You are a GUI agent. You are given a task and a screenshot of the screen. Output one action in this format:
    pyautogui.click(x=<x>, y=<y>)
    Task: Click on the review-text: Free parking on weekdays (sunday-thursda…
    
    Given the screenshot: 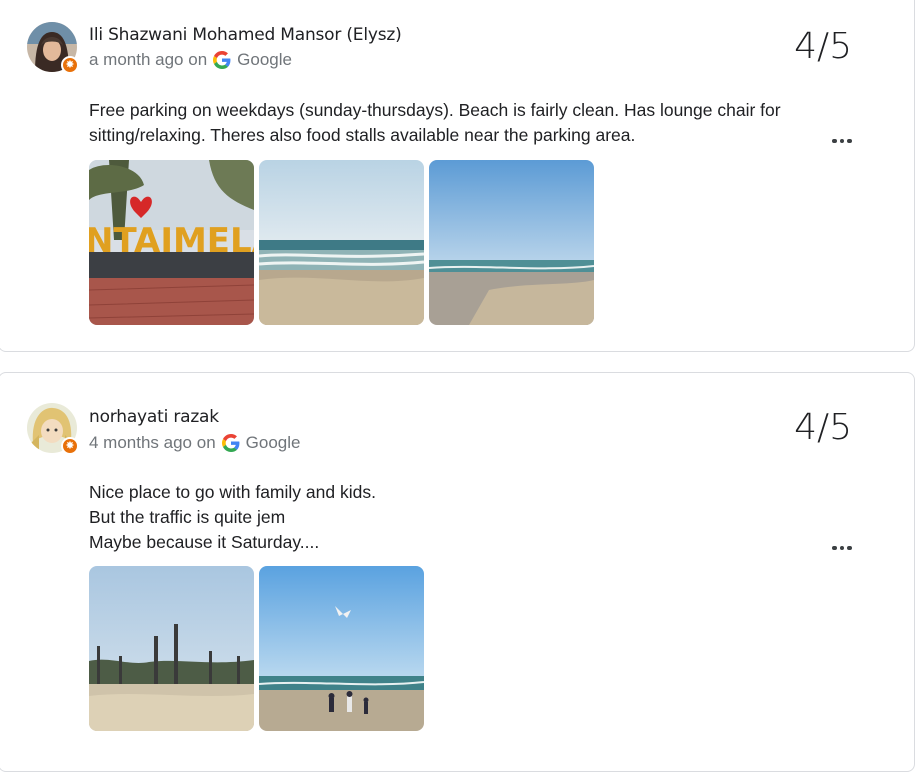 What is the action you would take?
    pyautogui.click(x=459, y=123)
    